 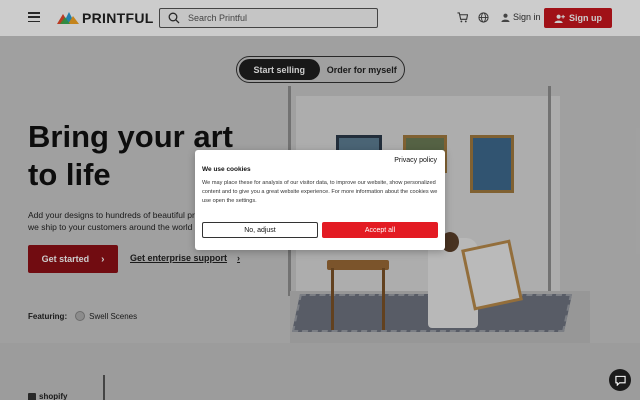 What do you see at coordinates (48, 316) in the screenshot?
I see `featuring-label: Featuring:` at bounding box center [48, 316].